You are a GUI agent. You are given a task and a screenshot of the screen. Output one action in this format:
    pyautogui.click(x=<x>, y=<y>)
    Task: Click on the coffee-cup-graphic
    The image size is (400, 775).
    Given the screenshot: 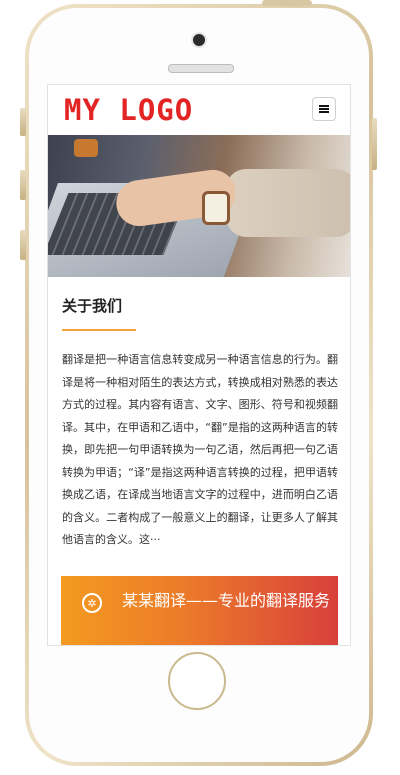 What is the action you would take?
    pyautogui.click(x=86, y=148)
    